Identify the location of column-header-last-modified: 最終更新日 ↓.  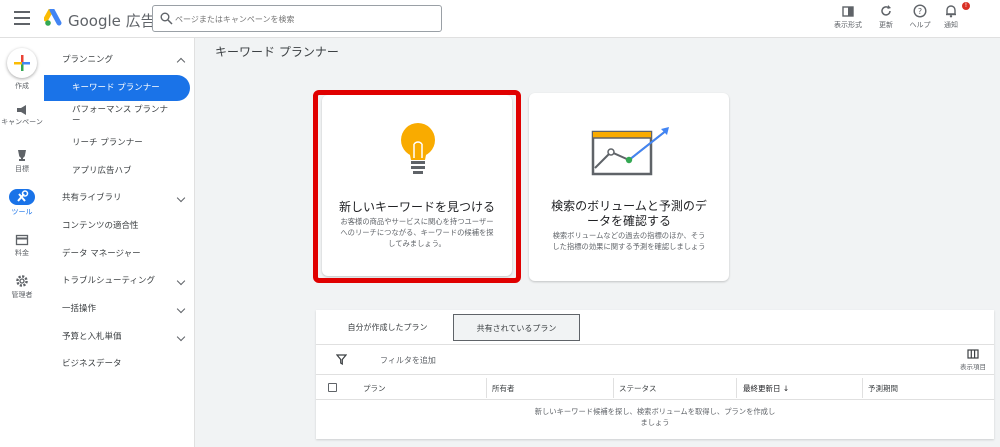
(766, 388).